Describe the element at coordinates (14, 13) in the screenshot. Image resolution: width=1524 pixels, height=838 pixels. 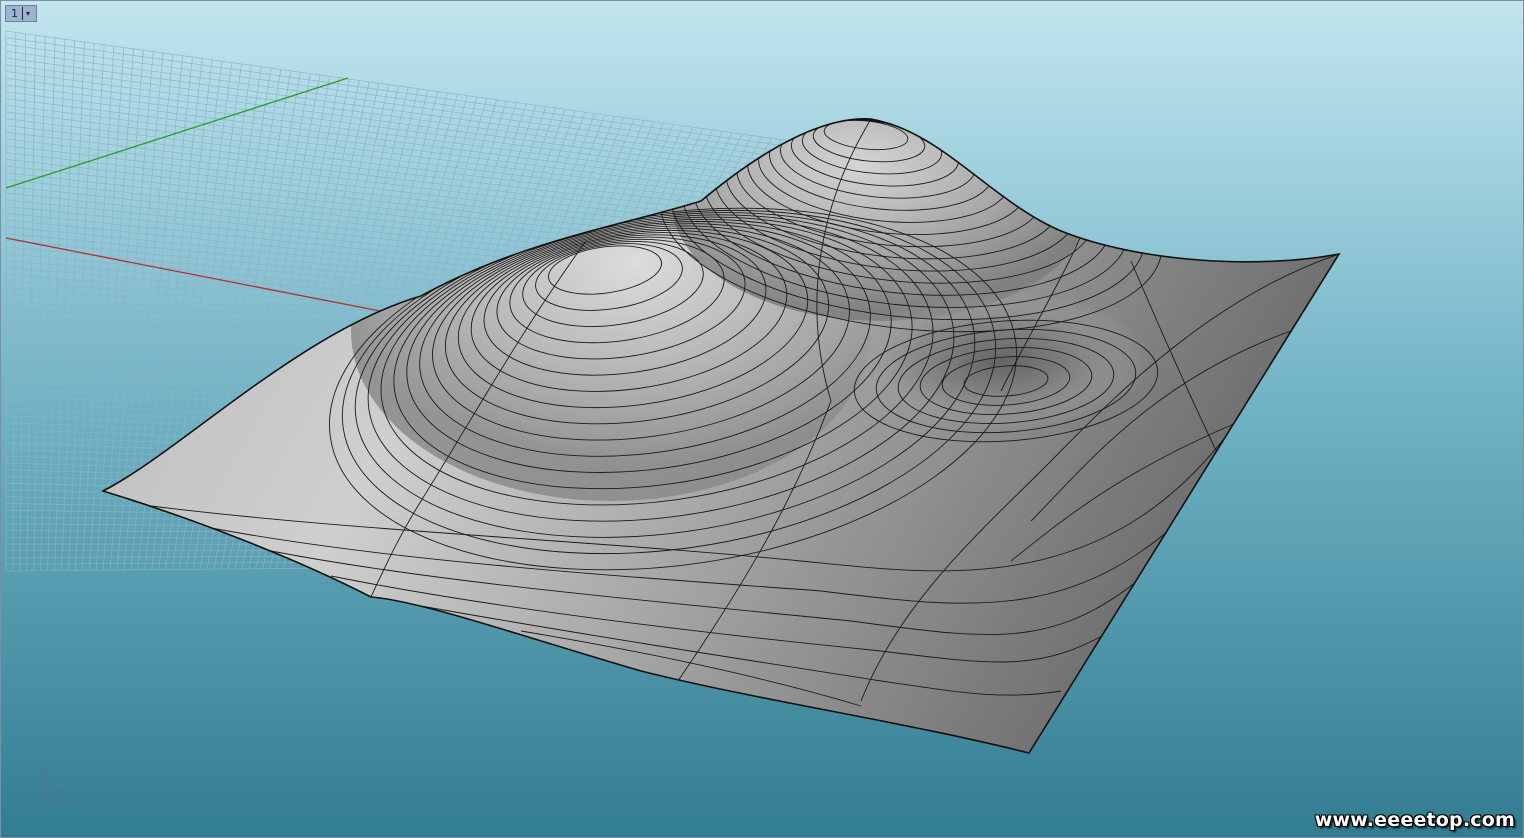
I see `viewport-number: 1` at that location.